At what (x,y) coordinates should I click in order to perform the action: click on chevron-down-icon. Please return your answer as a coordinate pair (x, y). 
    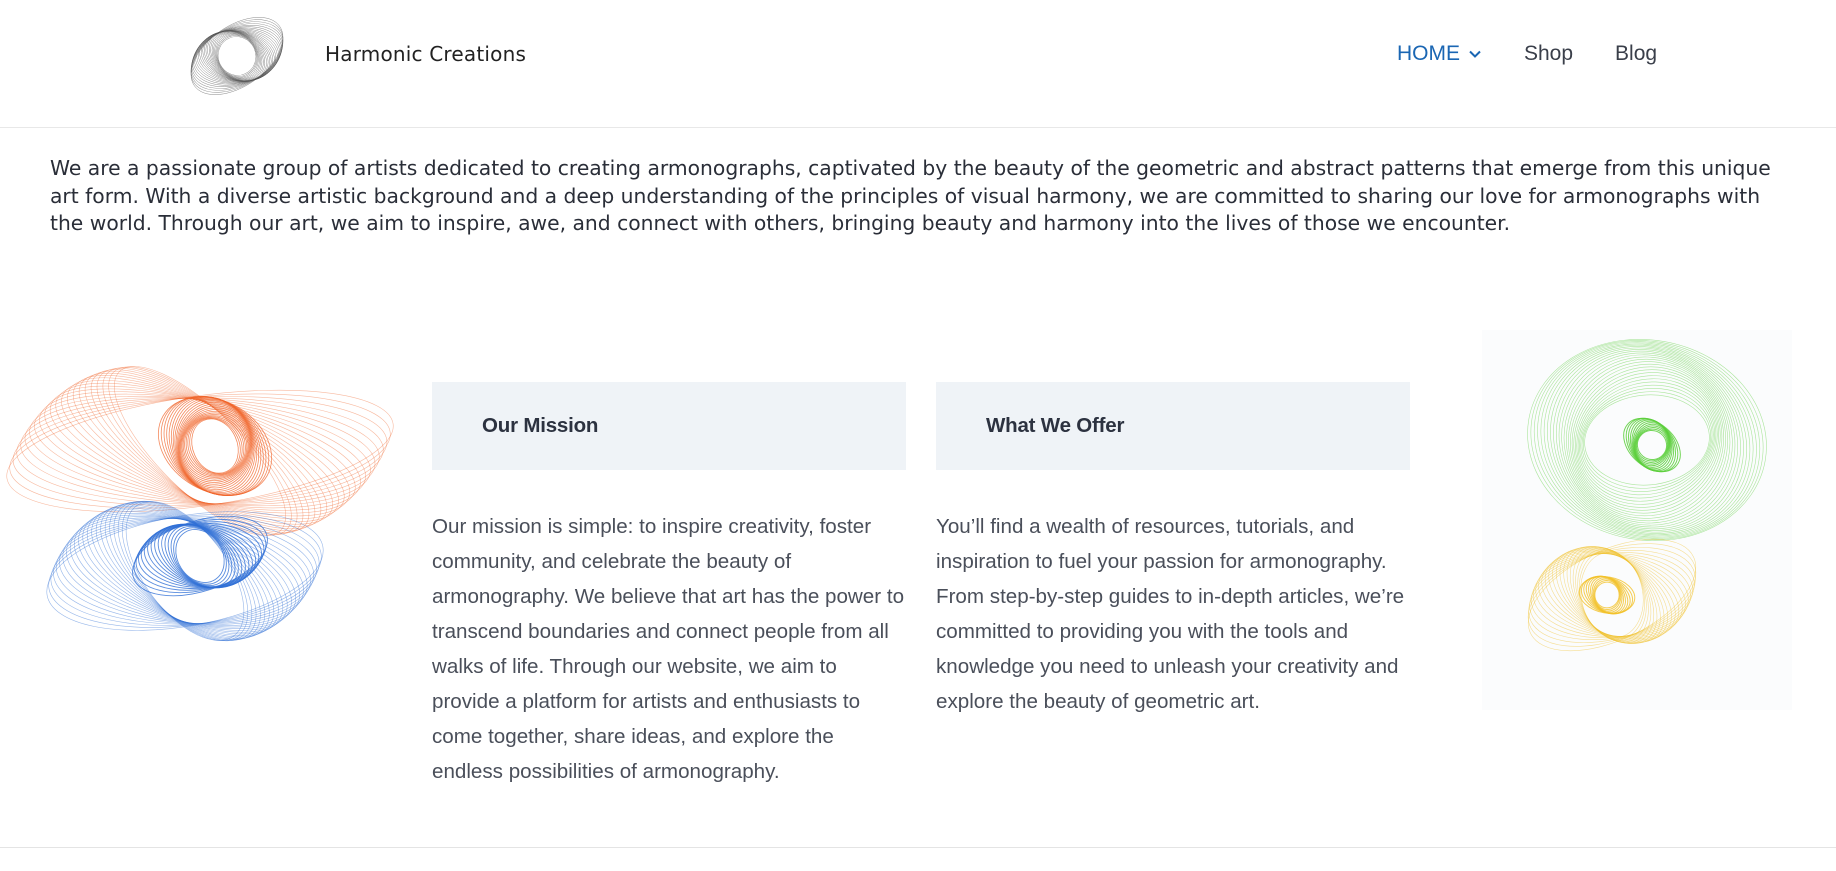
    Looking at the image, I should click on (1475, 54).